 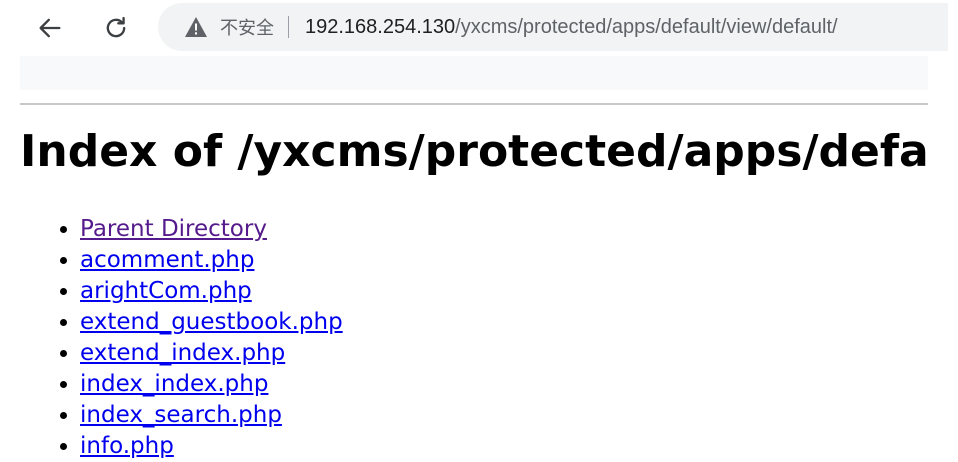 I want to click on file-link: index_index.php, so click(x=174, y=384).